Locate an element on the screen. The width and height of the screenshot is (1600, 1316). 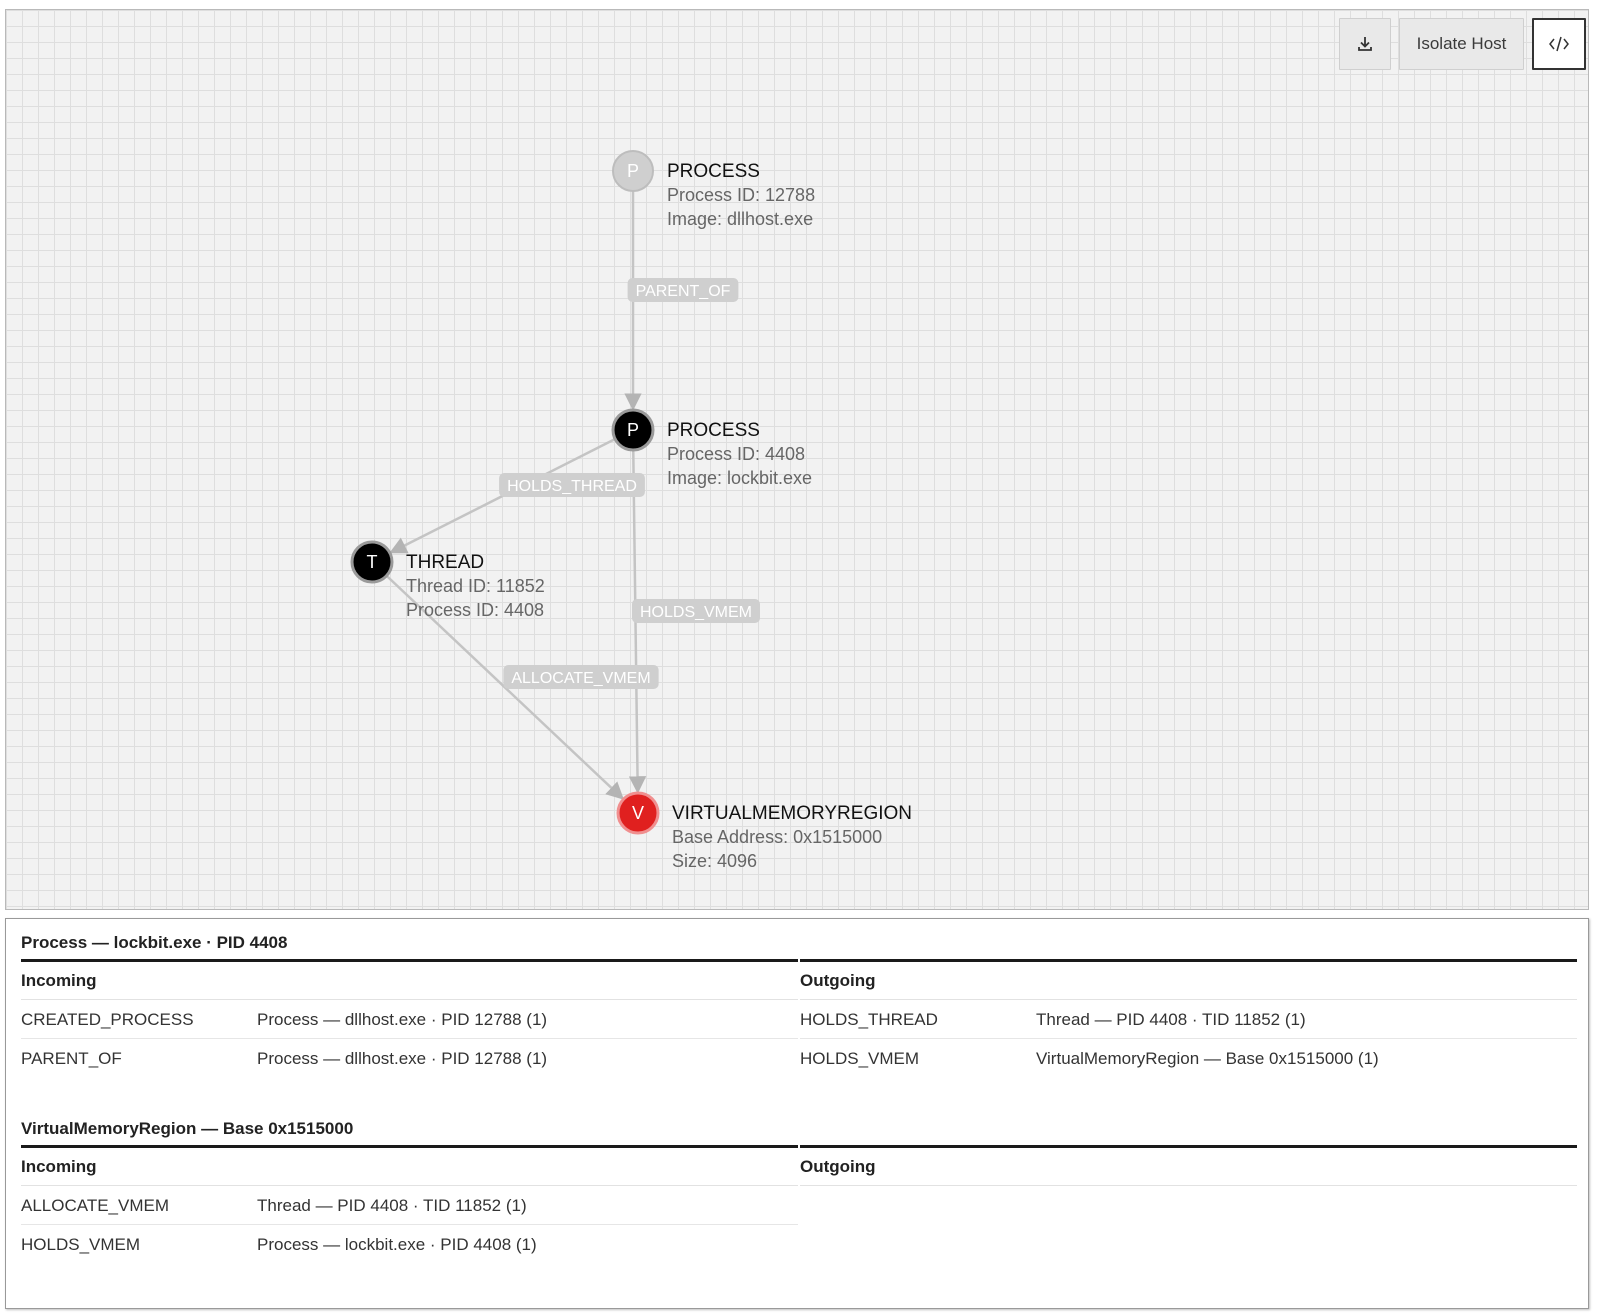
code-view-button is located at coordinates (1559, 44).